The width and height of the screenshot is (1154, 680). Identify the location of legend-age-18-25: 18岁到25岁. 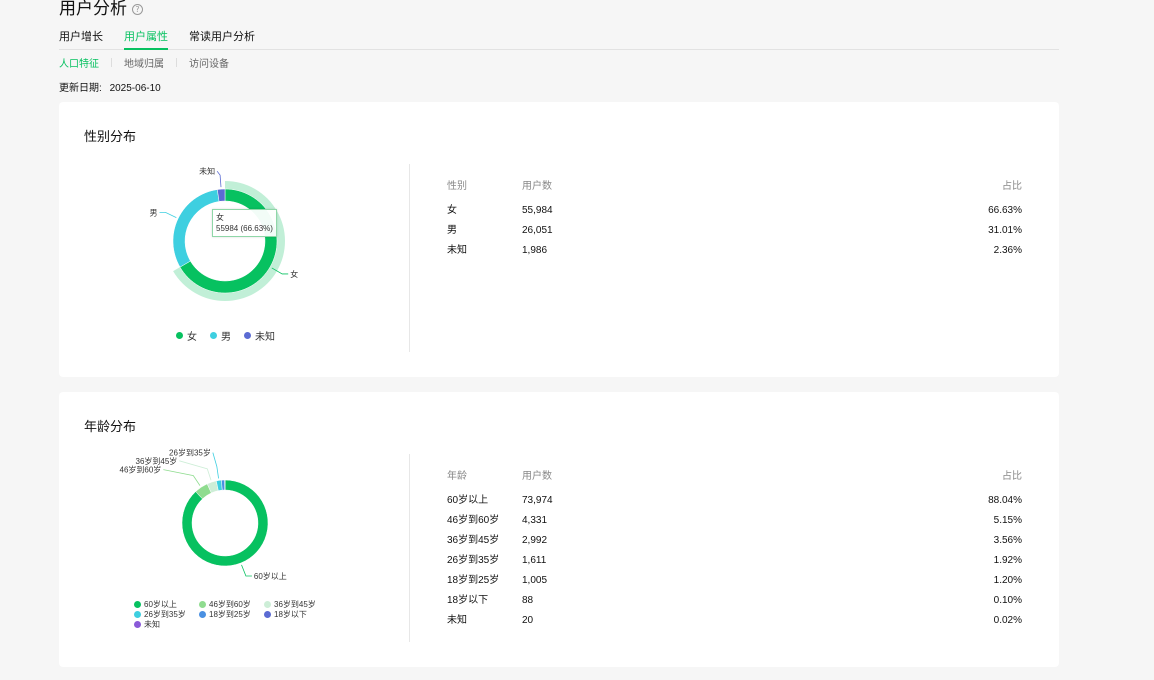
(225, 614).